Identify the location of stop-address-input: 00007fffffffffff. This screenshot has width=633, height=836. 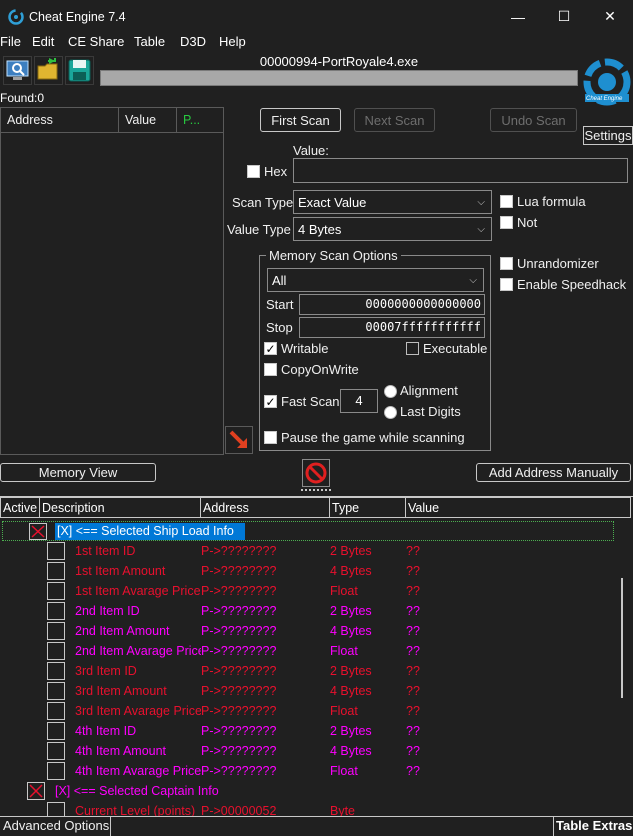
(392, 327).